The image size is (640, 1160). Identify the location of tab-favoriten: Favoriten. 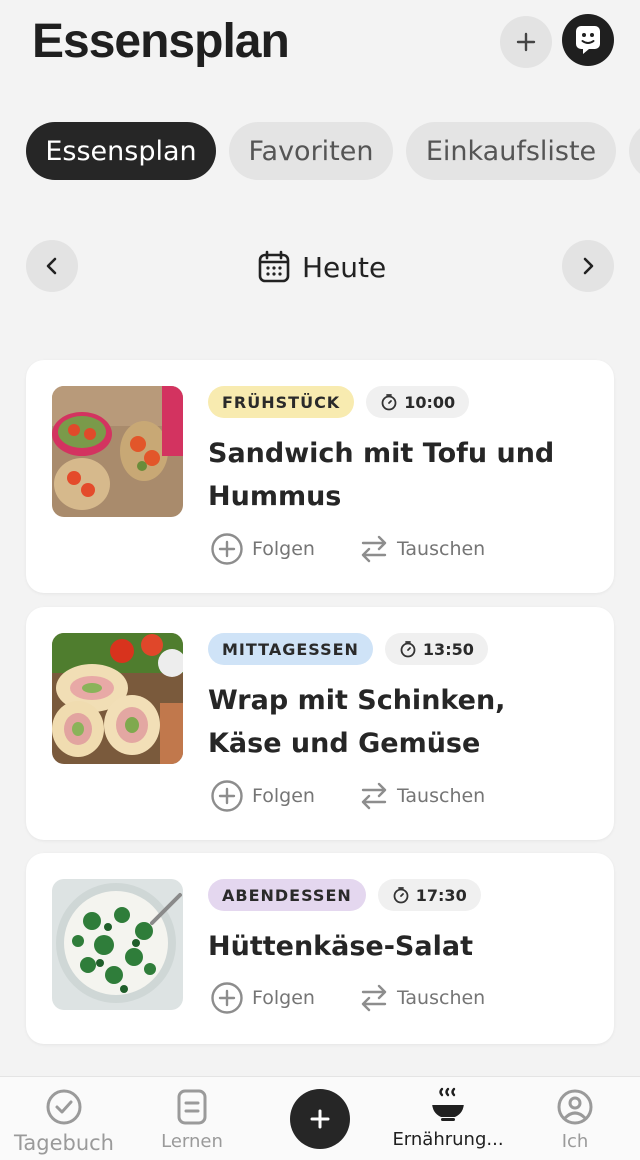
(311, 151).